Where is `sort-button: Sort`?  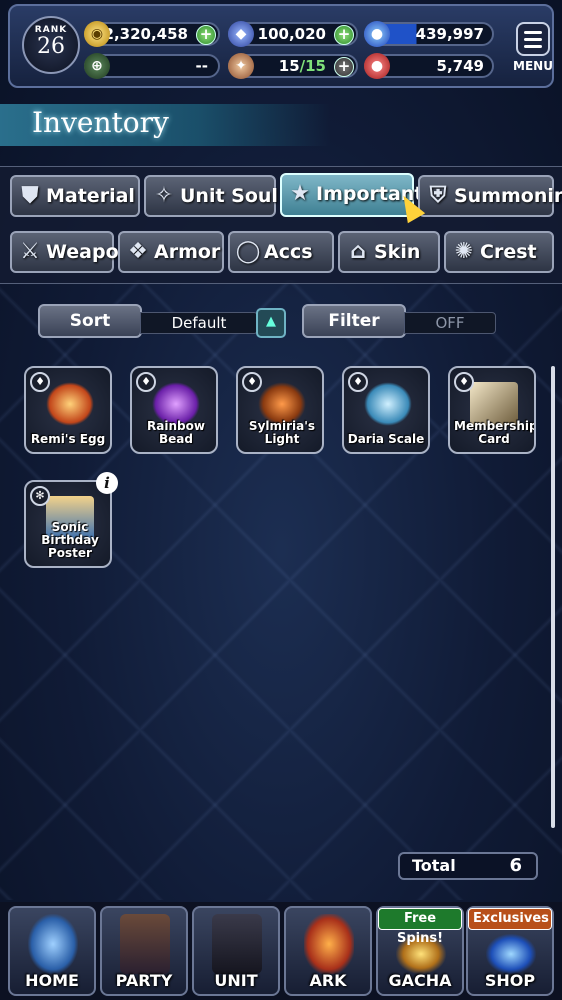
sort-button: Sort is located at coordinates (90, 321).